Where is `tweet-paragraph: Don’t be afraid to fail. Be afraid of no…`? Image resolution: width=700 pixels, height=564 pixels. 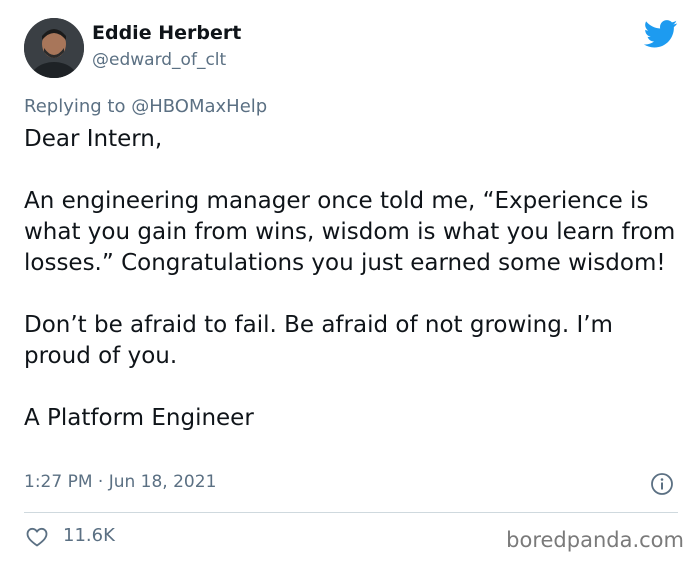 tweet-paragraph: Don’t be afraid to fail. Be afraid of no… is located at coordinates (318, 340).